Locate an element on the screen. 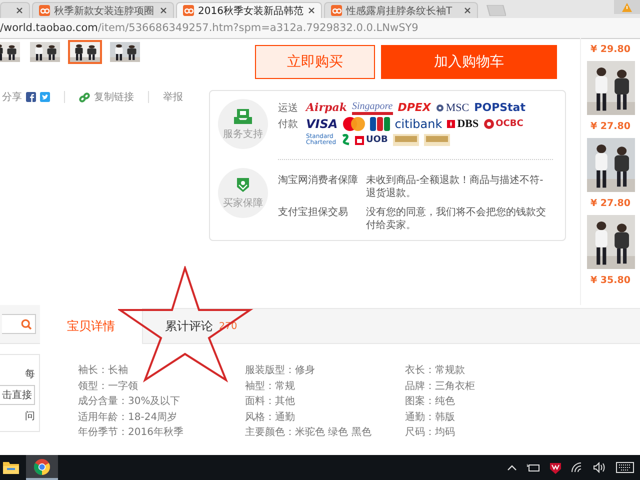 The image size is (640, 480). product-attribute: 年份季节：2016年秋季 is located at coordinates (131, 433).